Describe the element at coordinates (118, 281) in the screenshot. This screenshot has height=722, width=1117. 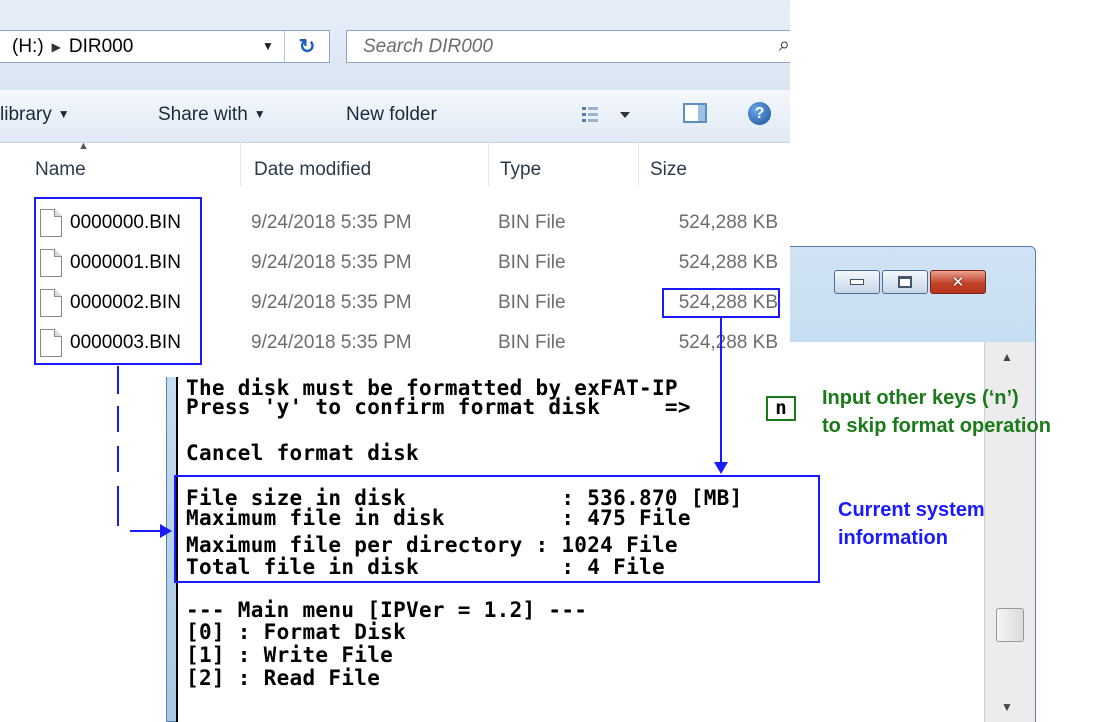
I see `file-list-highlight-box` at that location.